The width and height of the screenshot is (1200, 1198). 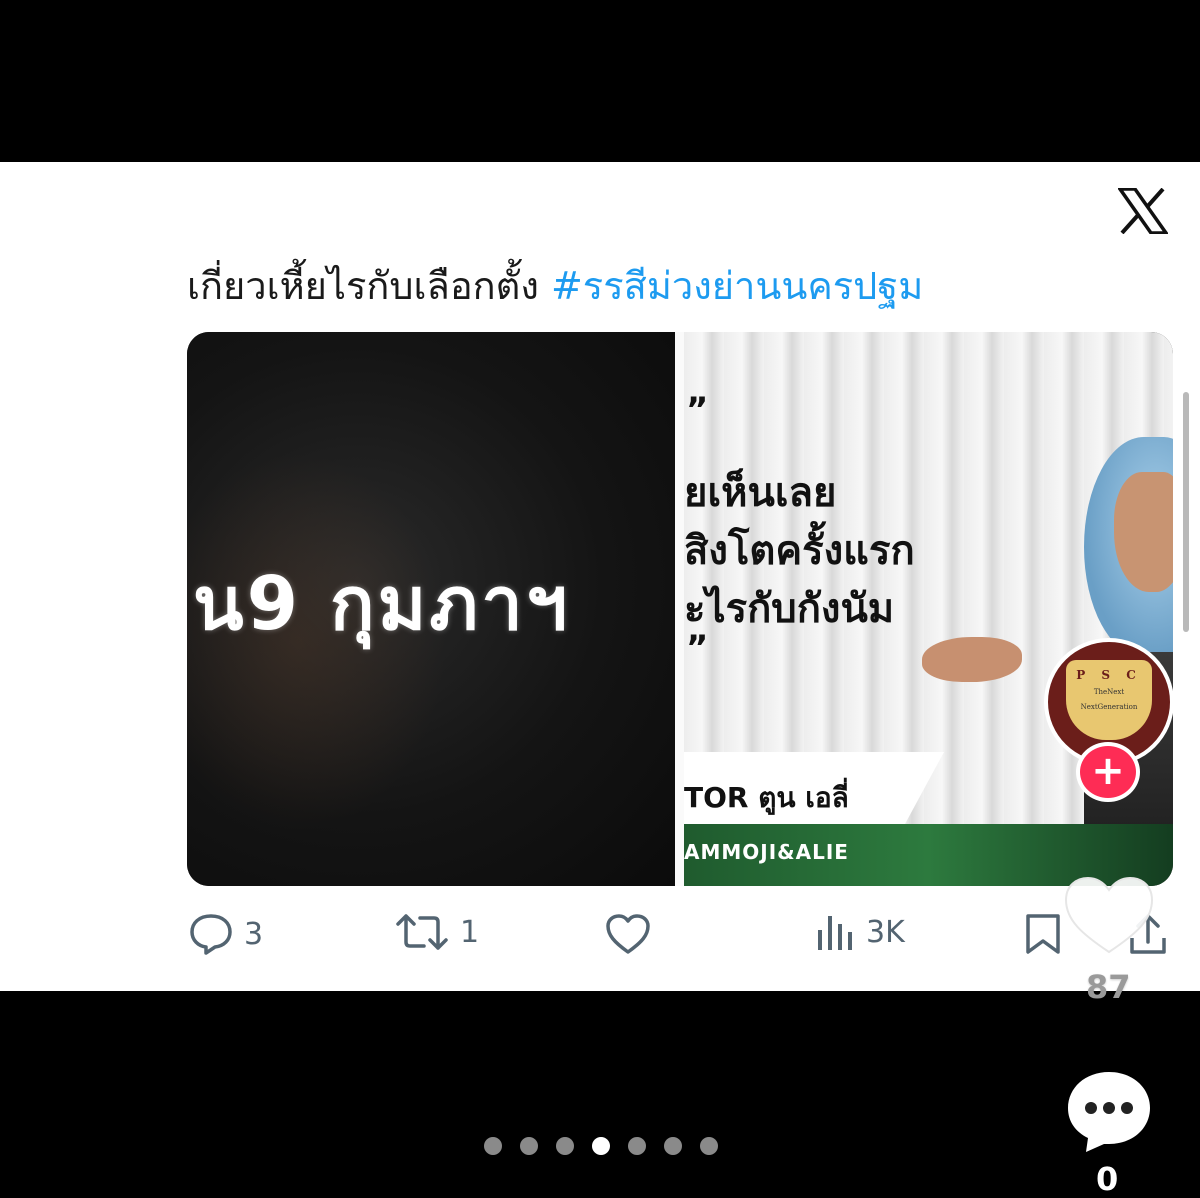 I want to click on badge-sub-2: NextGeneration, so click(x=1109, y=707).